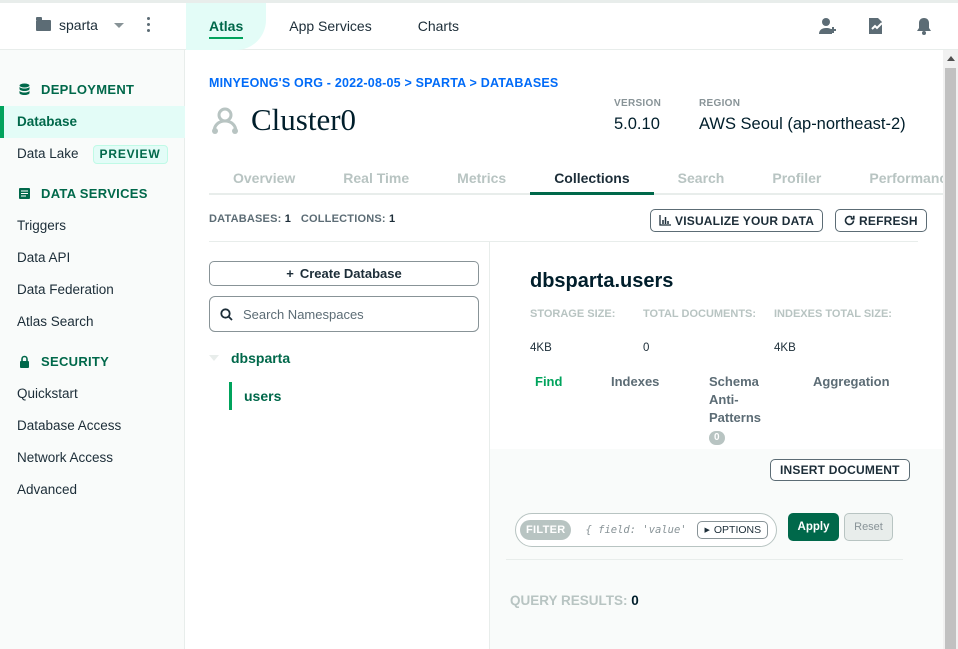  Describe the element at coordinates (573, 331) in the screenshot. I see `storage-size-stat: STORAGE SIZE: 4KB` at that location.